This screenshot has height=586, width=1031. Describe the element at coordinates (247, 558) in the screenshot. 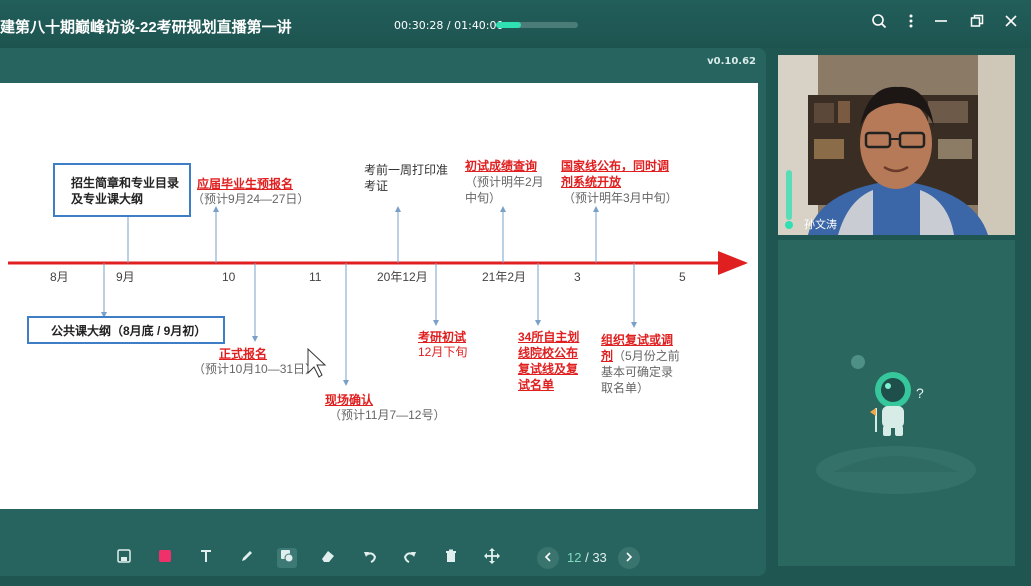

I see `pen-icon` at that location.